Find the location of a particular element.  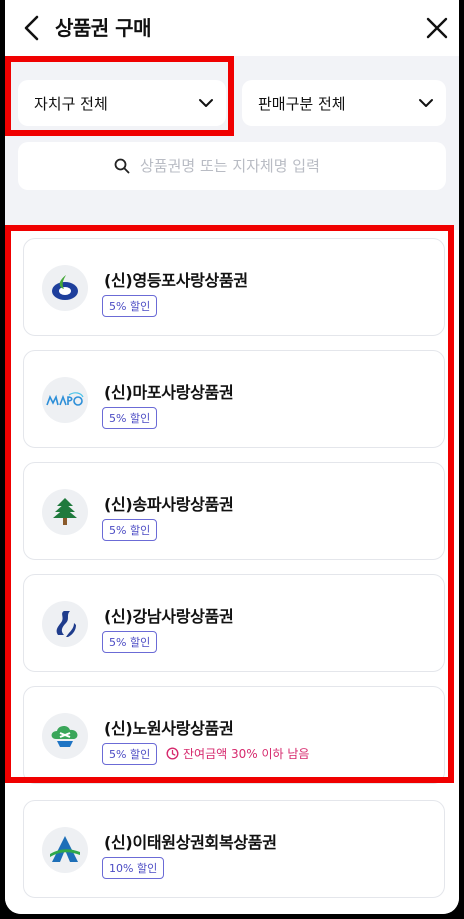

close-icon is located at coordinates (437, 28).